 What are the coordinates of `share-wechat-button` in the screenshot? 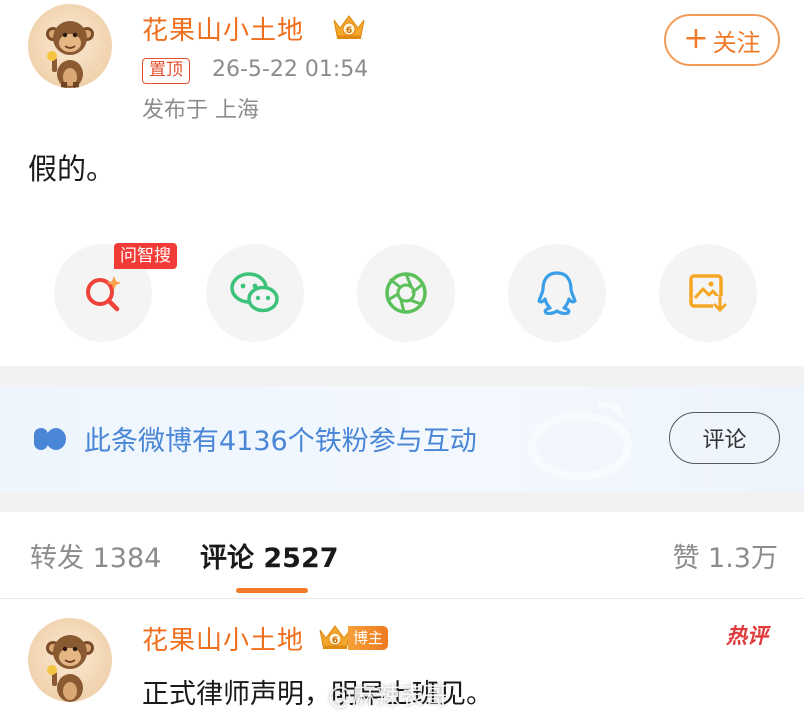 It's located at (255, 293).